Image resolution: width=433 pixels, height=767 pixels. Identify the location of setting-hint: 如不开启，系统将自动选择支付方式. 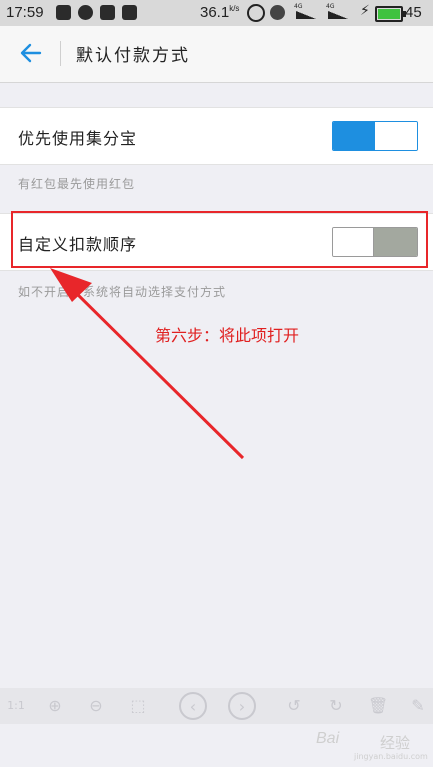
(122, 292).